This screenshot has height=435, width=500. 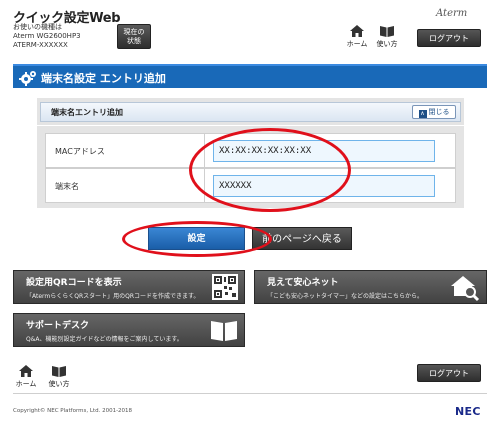 I want to click on panel-header: 端末名エントリ追加 ∧ 閉じる, so click(x=250, y=112).